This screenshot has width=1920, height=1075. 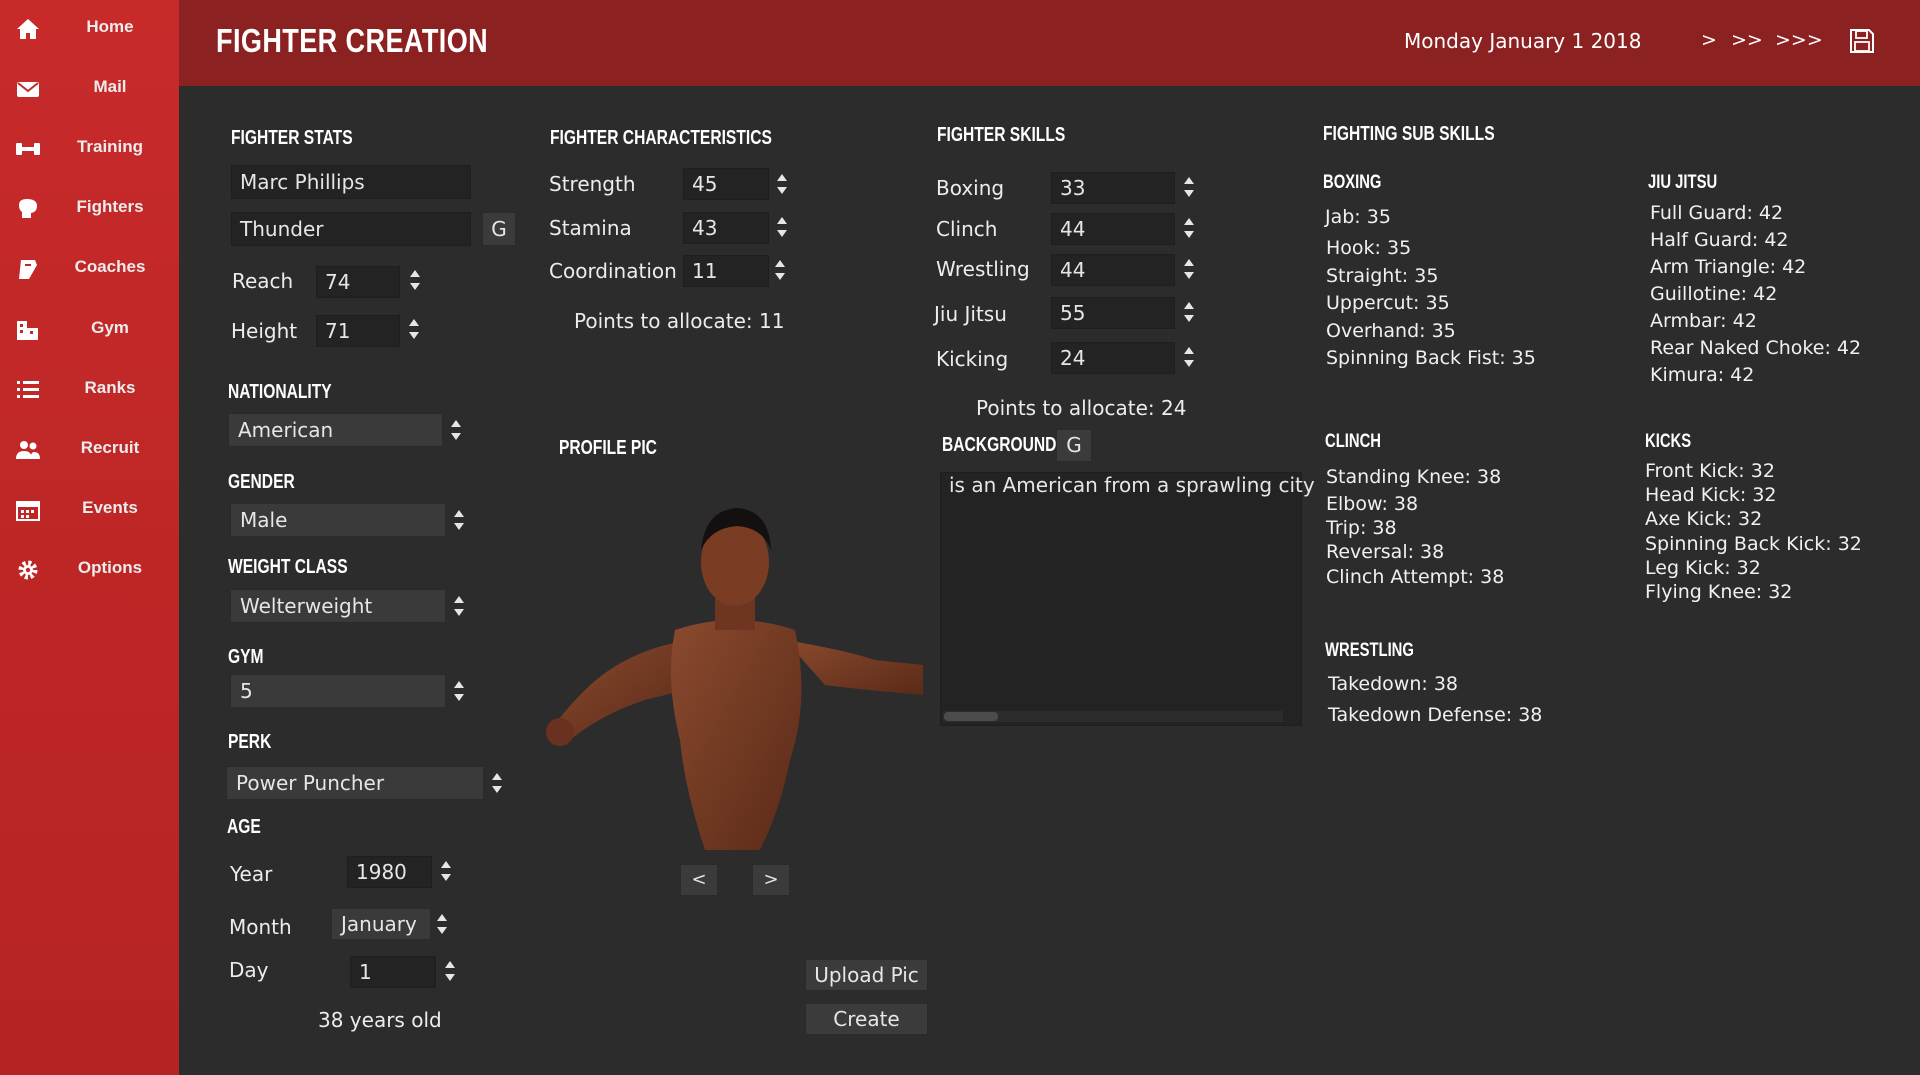 I want to click on clinch-field: 44, so click(x=1113, y=229).